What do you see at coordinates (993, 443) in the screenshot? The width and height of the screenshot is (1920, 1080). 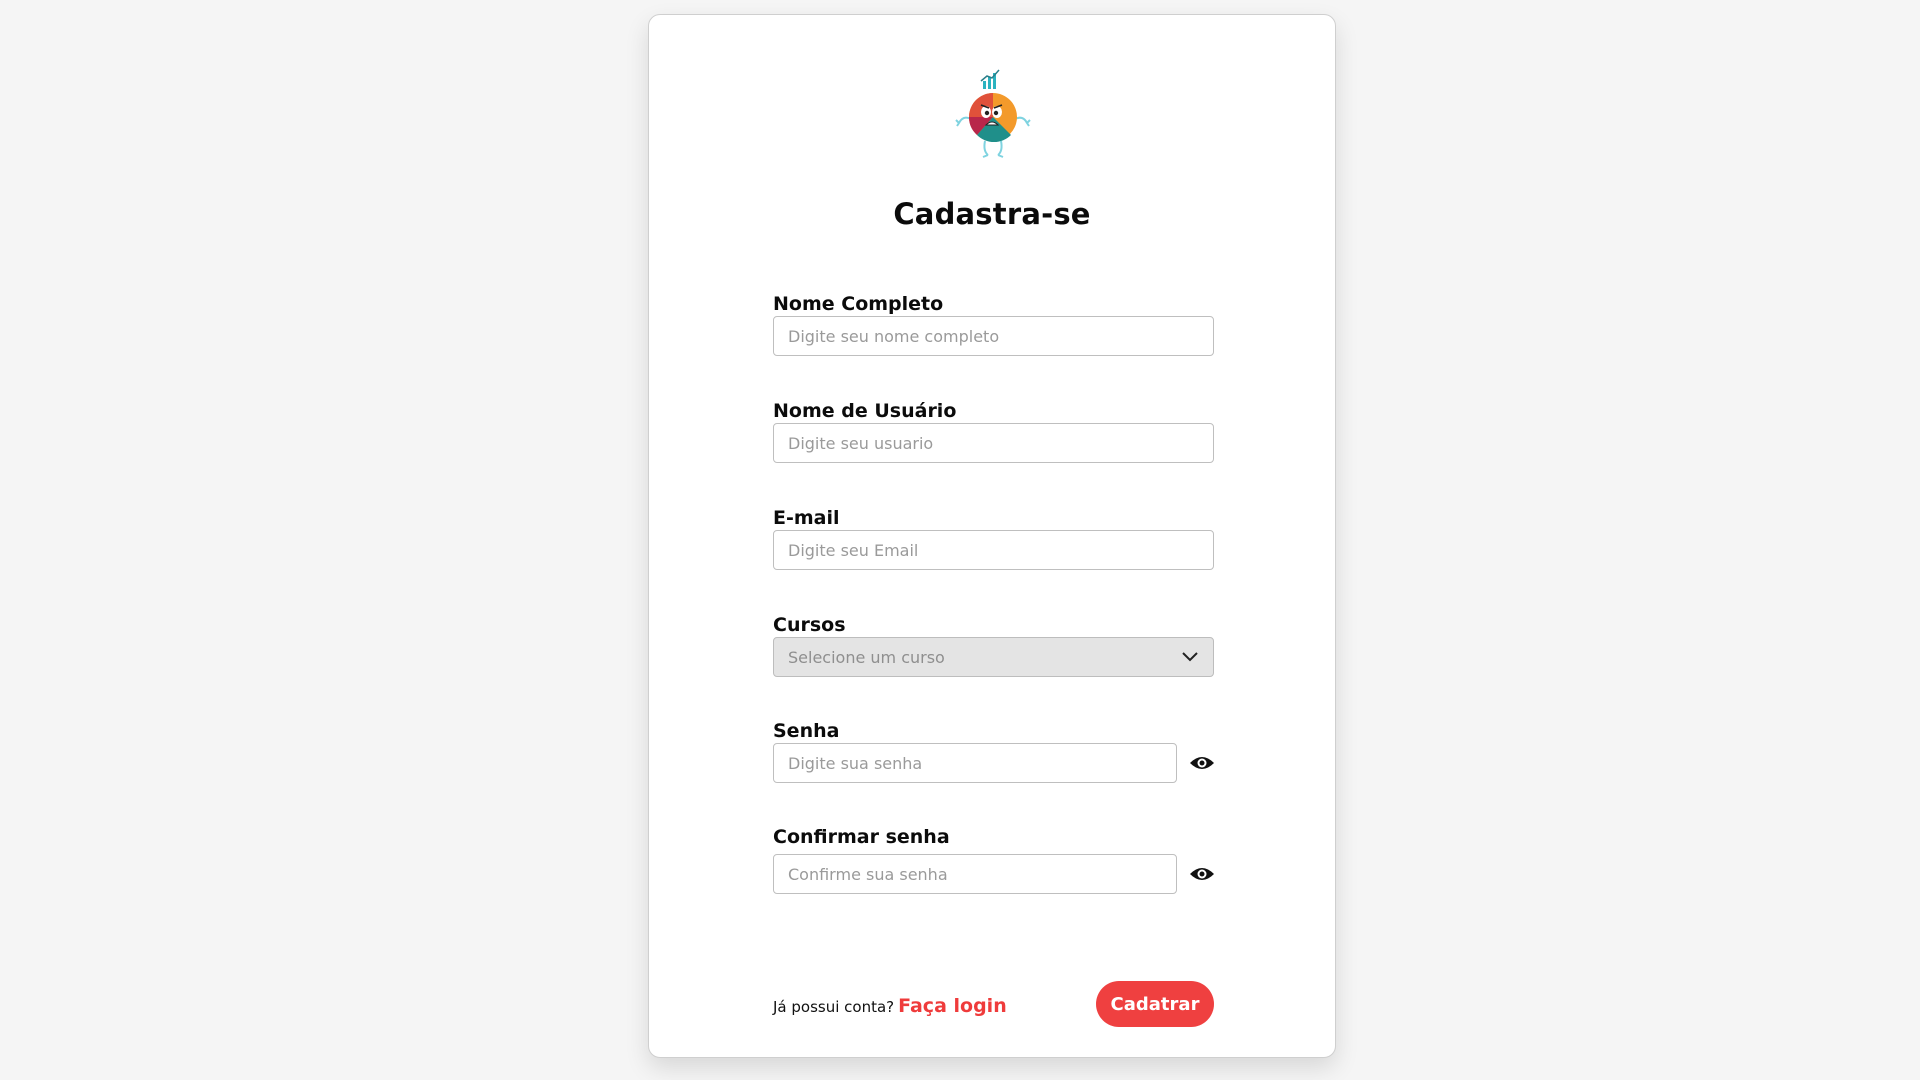 I see `username-input` at bounding box center [993, 443].